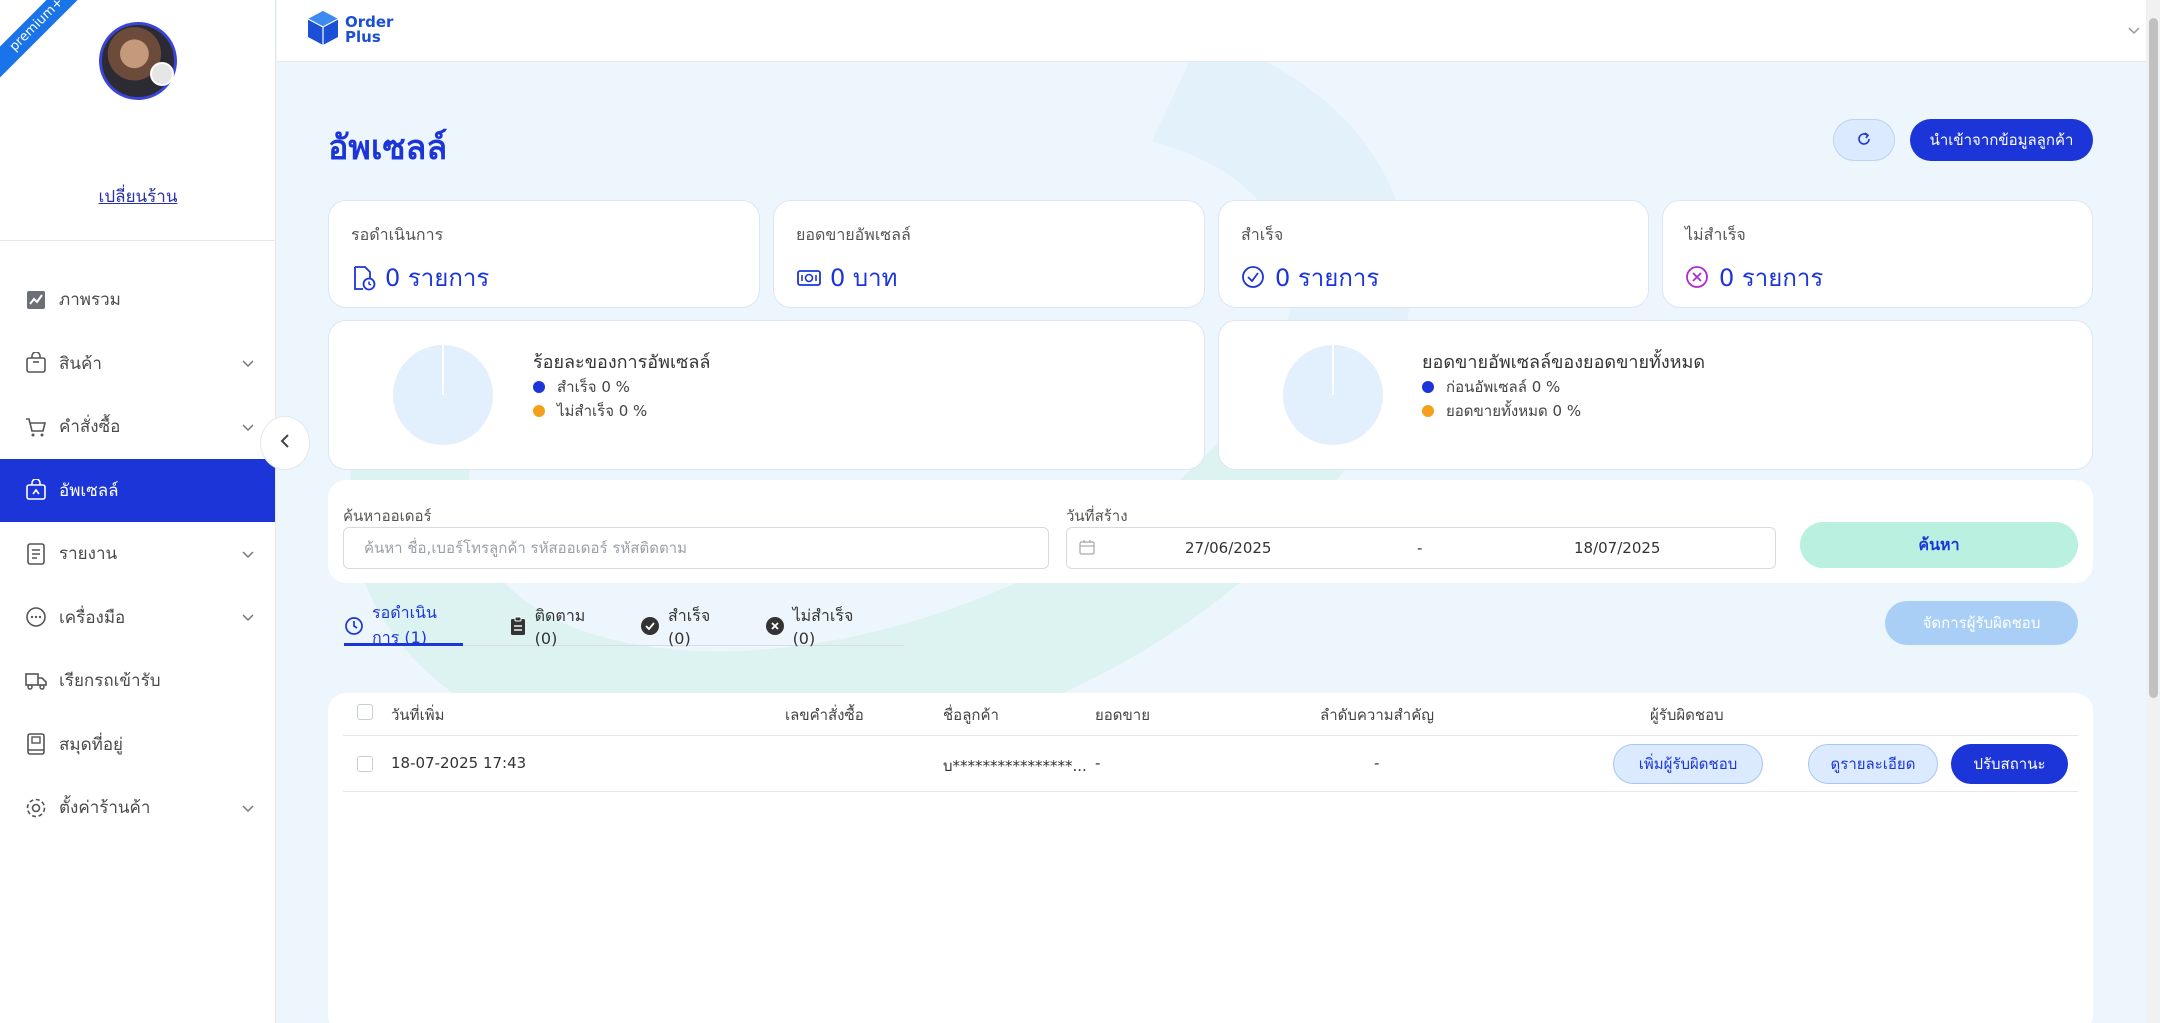 This screenshot has width=2160, height=1023. Describe the element at coordinates (89, 490) in the screenshot. I see `sidebar-item-label: อัพเซลล์` at that location.